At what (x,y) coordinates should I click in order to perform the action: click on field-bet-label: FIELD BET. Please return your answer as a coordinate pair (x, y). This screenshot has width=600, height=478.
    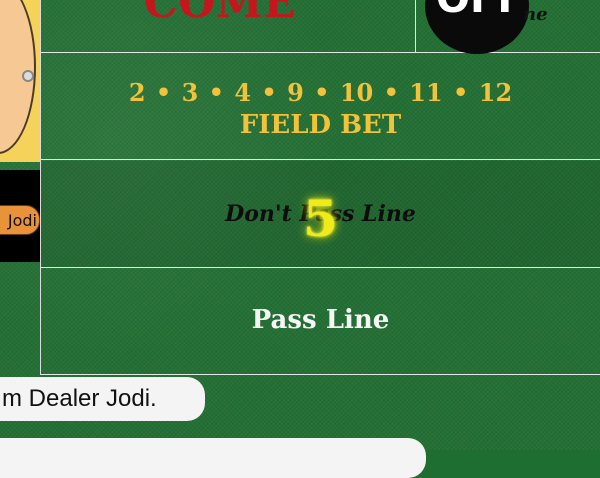
    Looking at the image, I should click on (320, 125).